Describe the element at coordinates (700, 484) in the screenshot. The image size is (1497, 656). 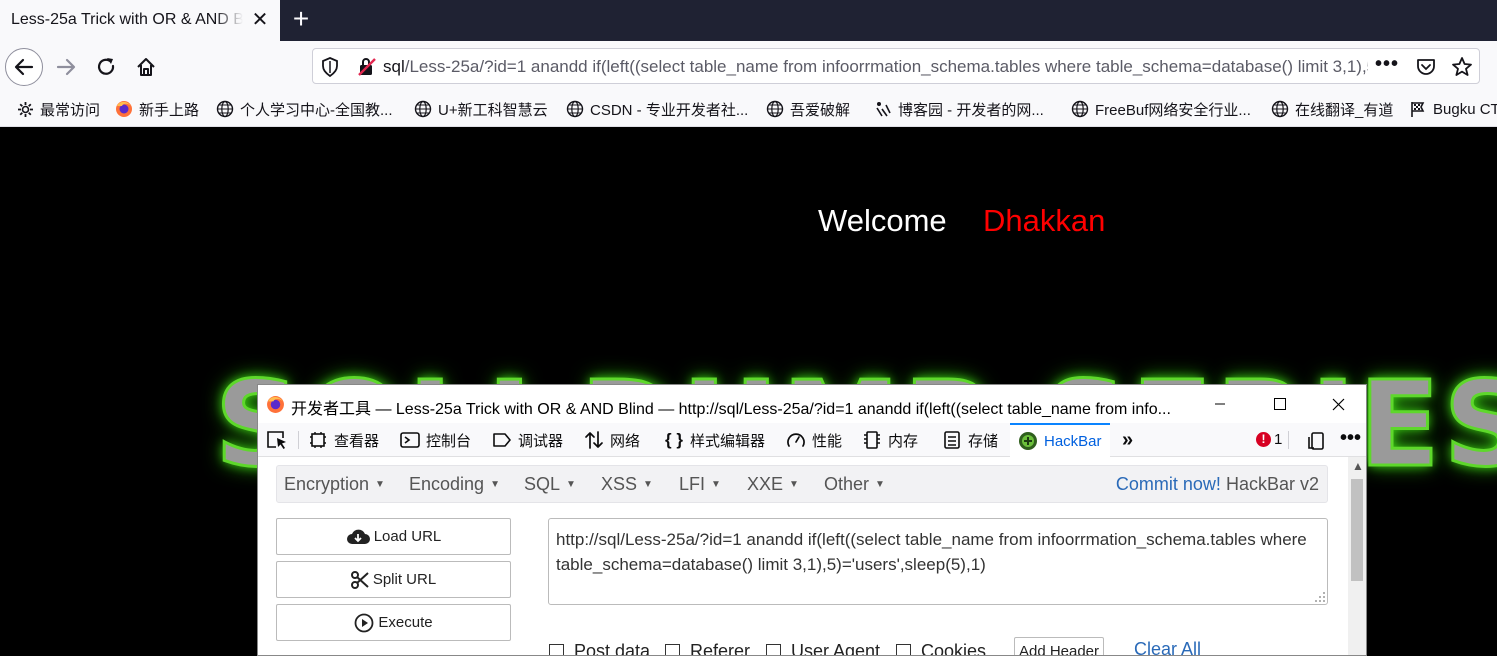
I see `menu-lfi: LFI ▼` at that location.